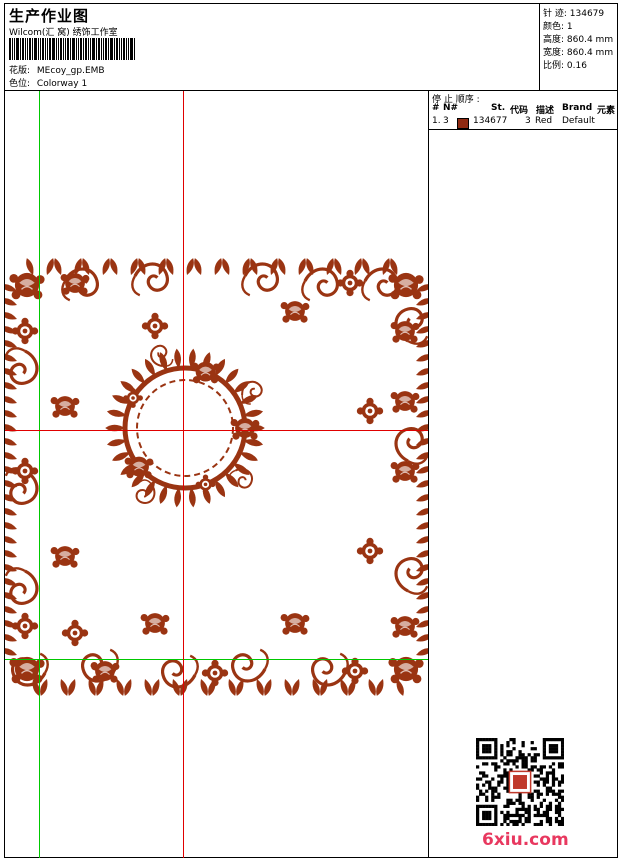 The image size is (620, 862). What do you see at coordinates (554, 53) in the screenshot?
I see `stat-label: 宽度:` at bounding box center [554, 53].